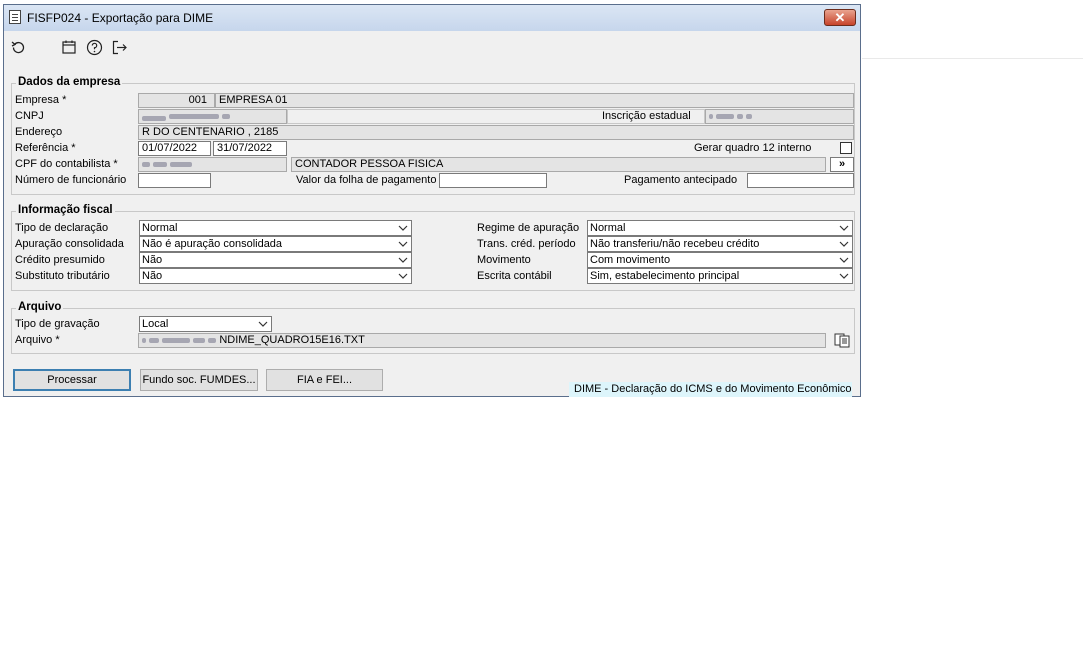 The width and height of the screenshot is (1083, 645). I want to click on contador-name-field: CONTADOR PESSOA FISICA, so click(558, 164).